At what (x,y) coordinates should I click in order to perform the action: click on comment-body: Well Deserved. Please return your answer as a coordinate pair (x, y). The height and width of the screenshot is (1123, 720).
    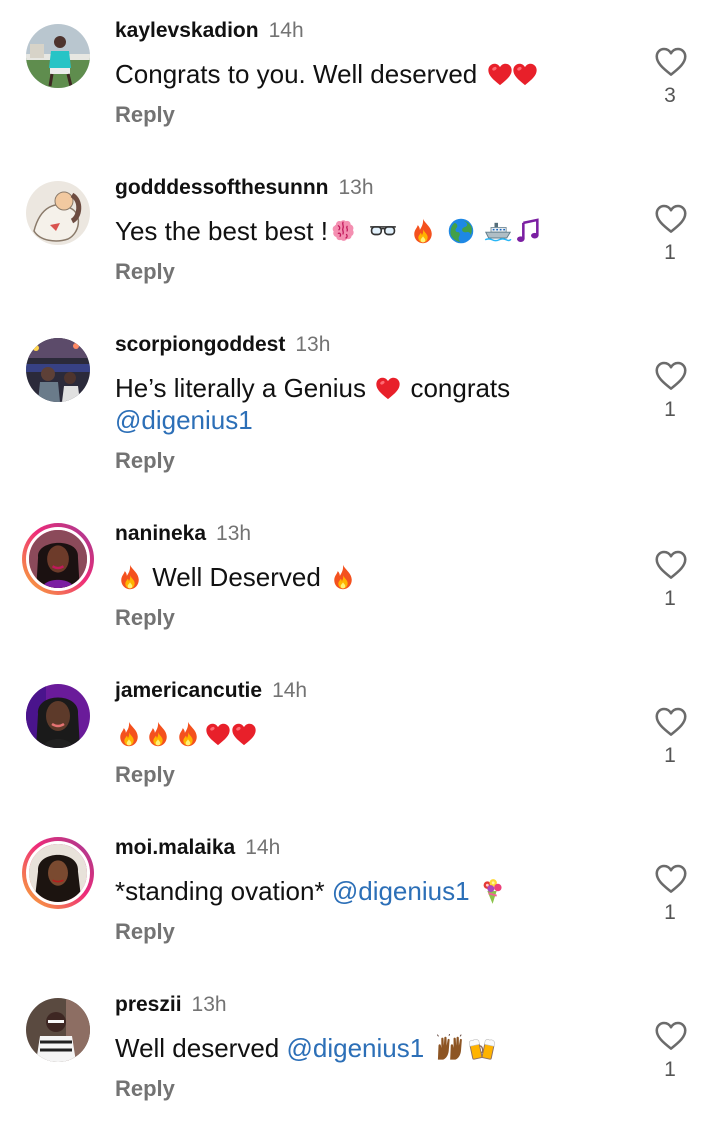
    Looking at the image, I should click on (236, 577).